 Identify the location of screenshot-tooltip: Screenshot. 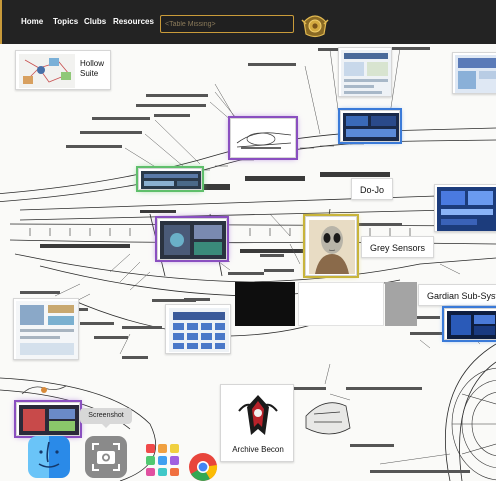
(106, 418).